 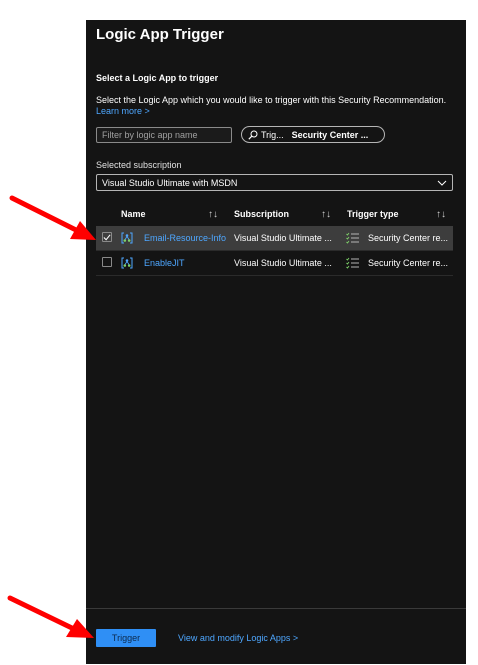 What do you see at coordinates (170, 182) in the screenshot?
I see `subscription-selected-value: Visual Studio Ultimate with MSDN` at bounding box center [170, 182].